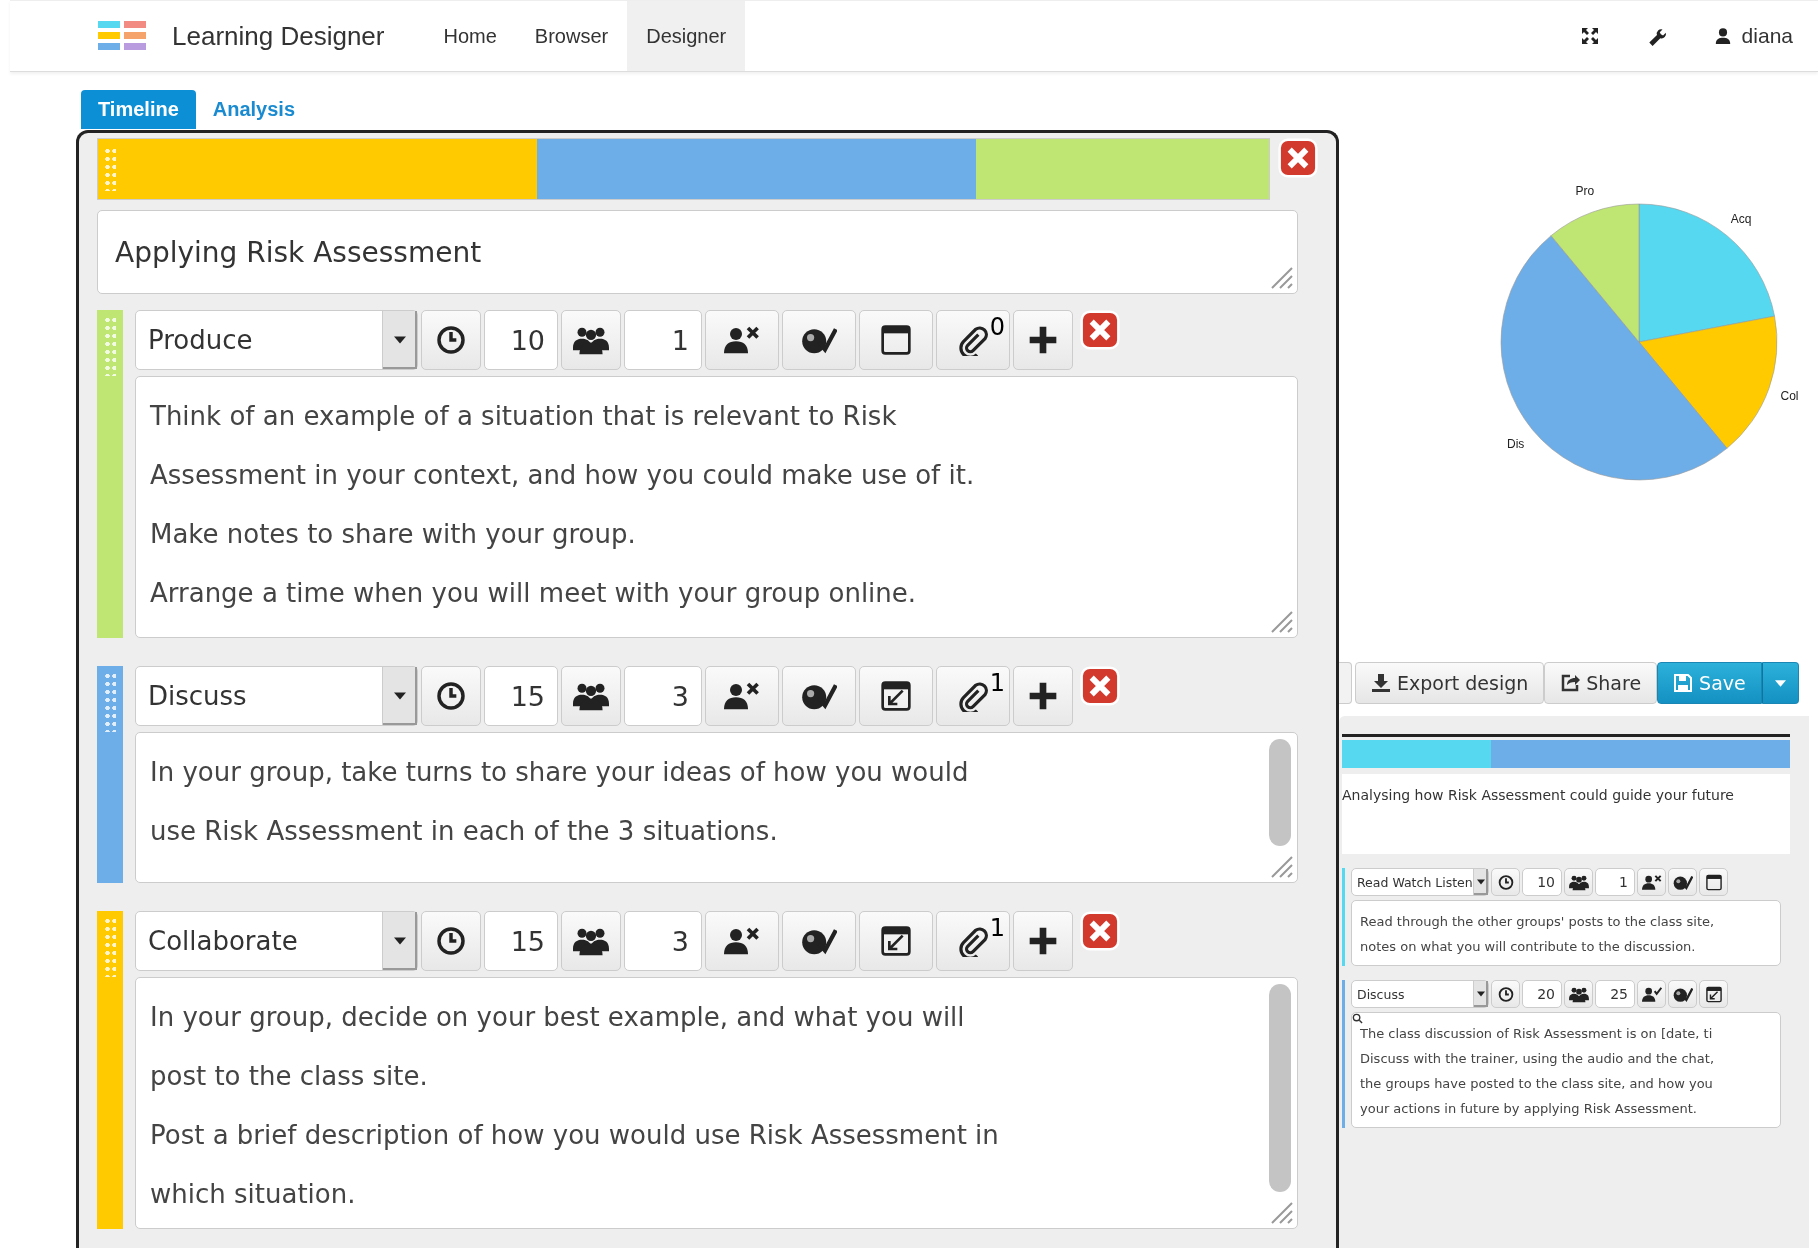 This screenshot has height=1248, width=1818. I want to click on session-title-field: Applying Risk Assessment, so click(697, 252).